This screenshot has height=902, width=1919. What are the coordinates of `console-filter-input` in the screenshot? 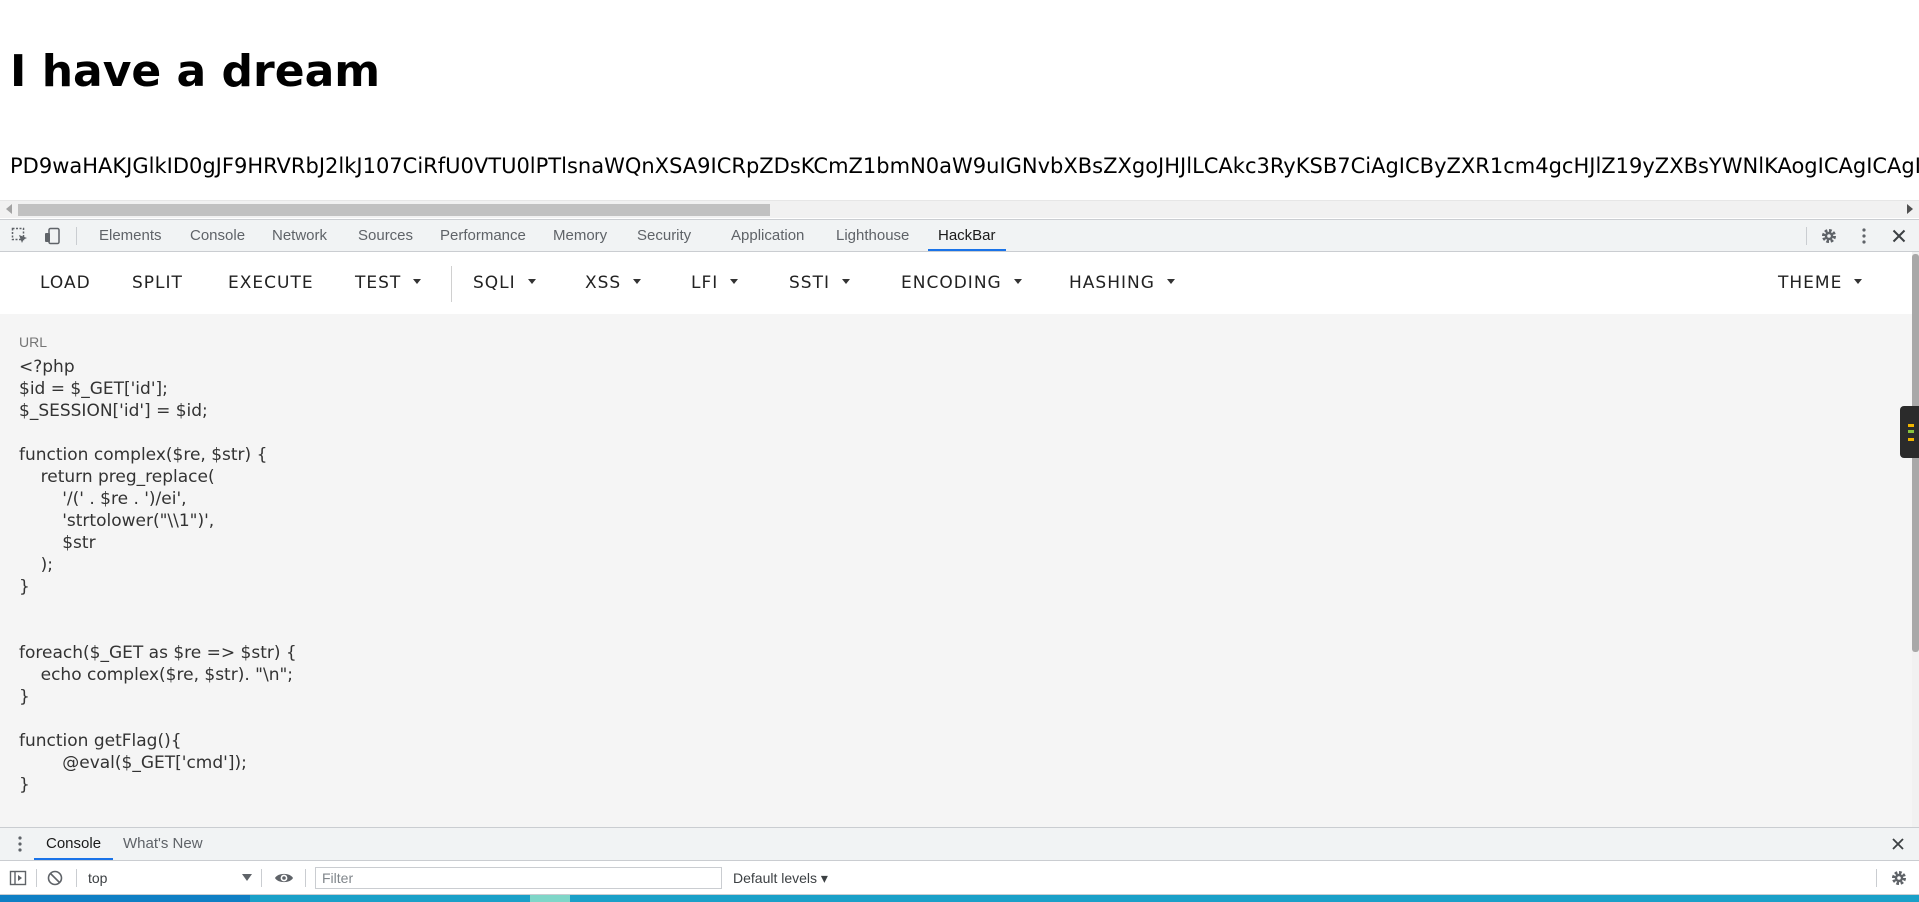 It's located at (518, 878).